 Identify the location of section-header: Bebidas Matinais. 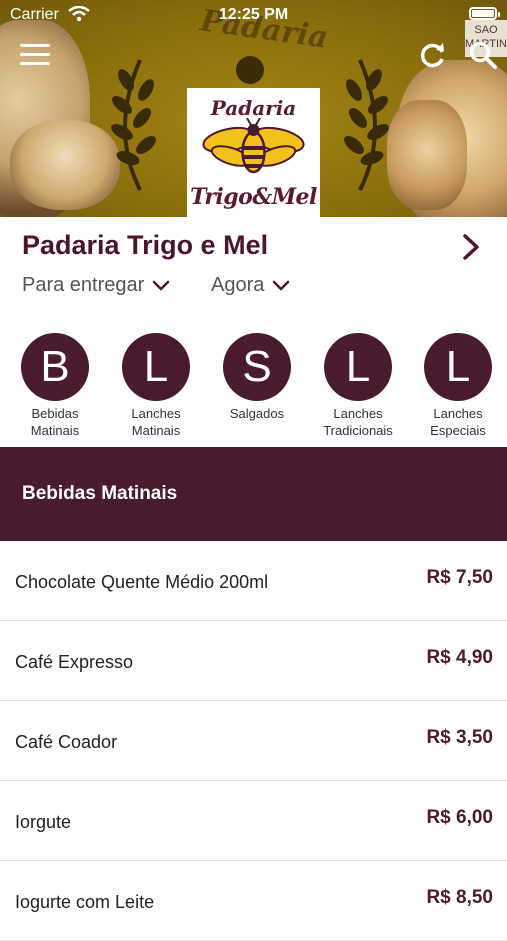
(253, 494).